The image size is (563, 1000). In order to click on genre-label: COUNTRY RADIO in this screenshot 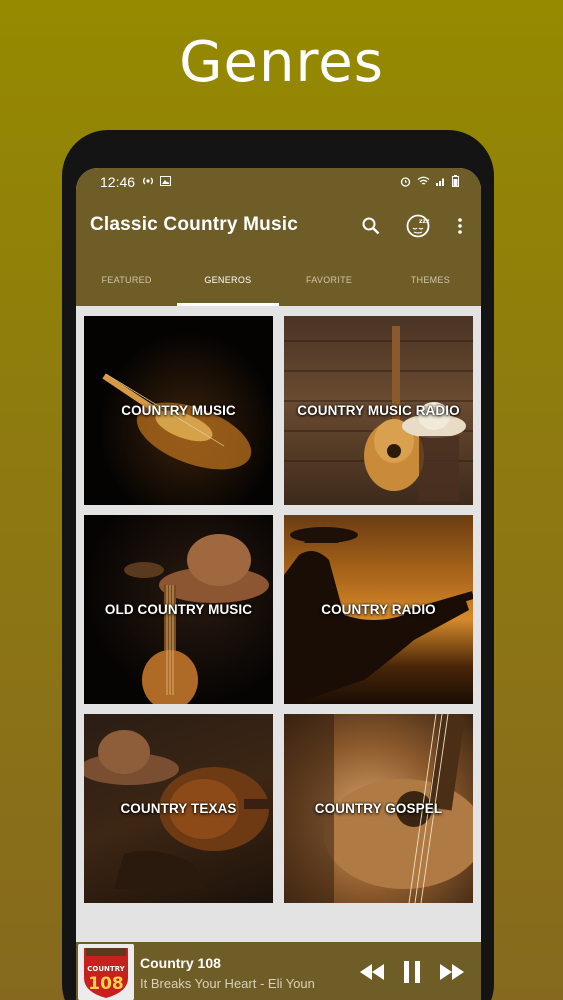, I will do `click(378, 609)`.